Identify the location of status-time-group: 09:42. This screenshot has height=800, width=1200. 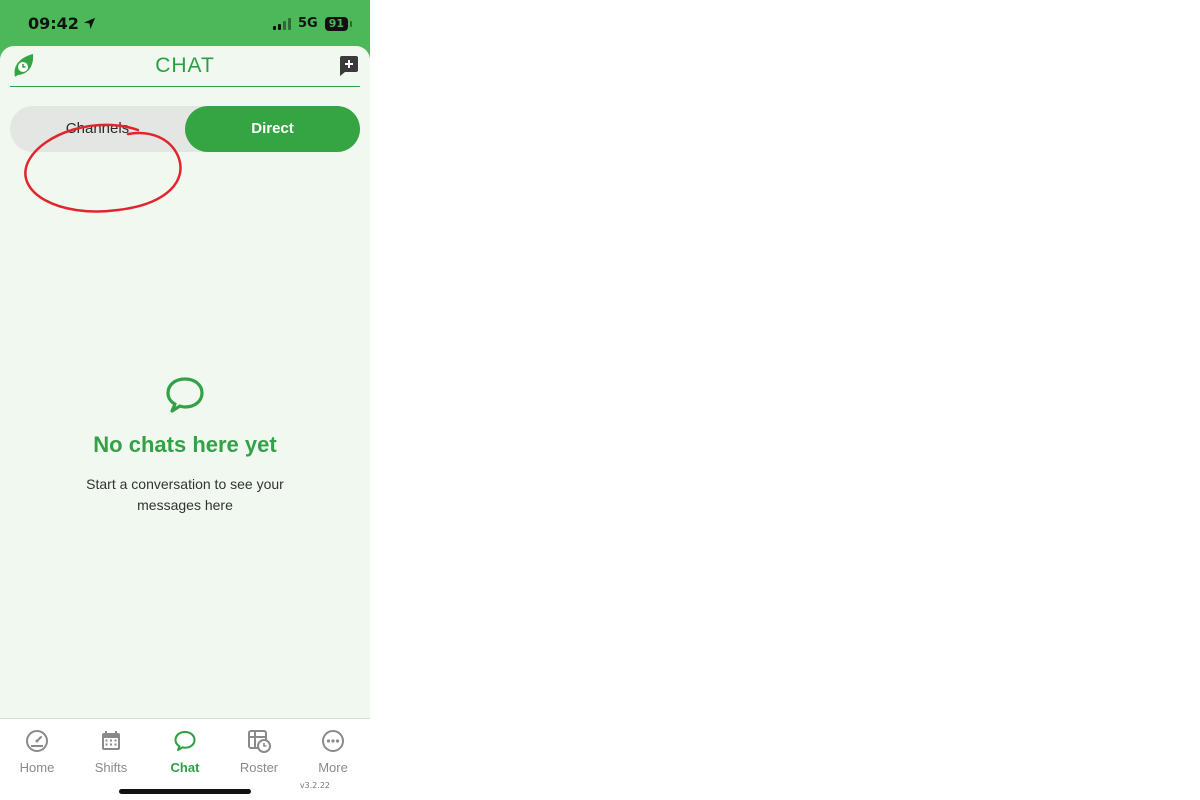
(62, 23).